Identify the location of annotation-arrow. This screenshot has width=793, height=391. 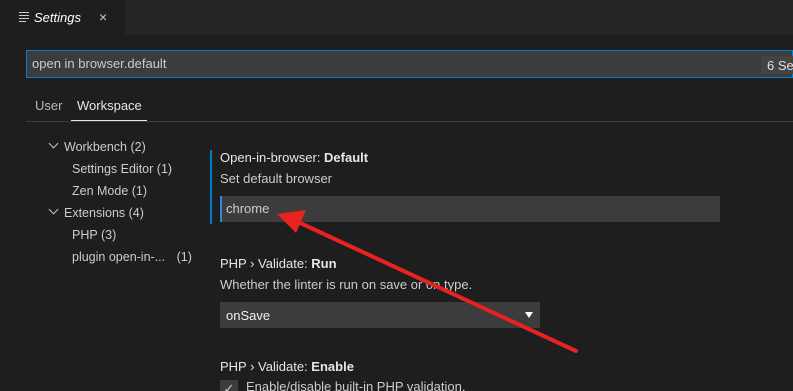
(427, 281).